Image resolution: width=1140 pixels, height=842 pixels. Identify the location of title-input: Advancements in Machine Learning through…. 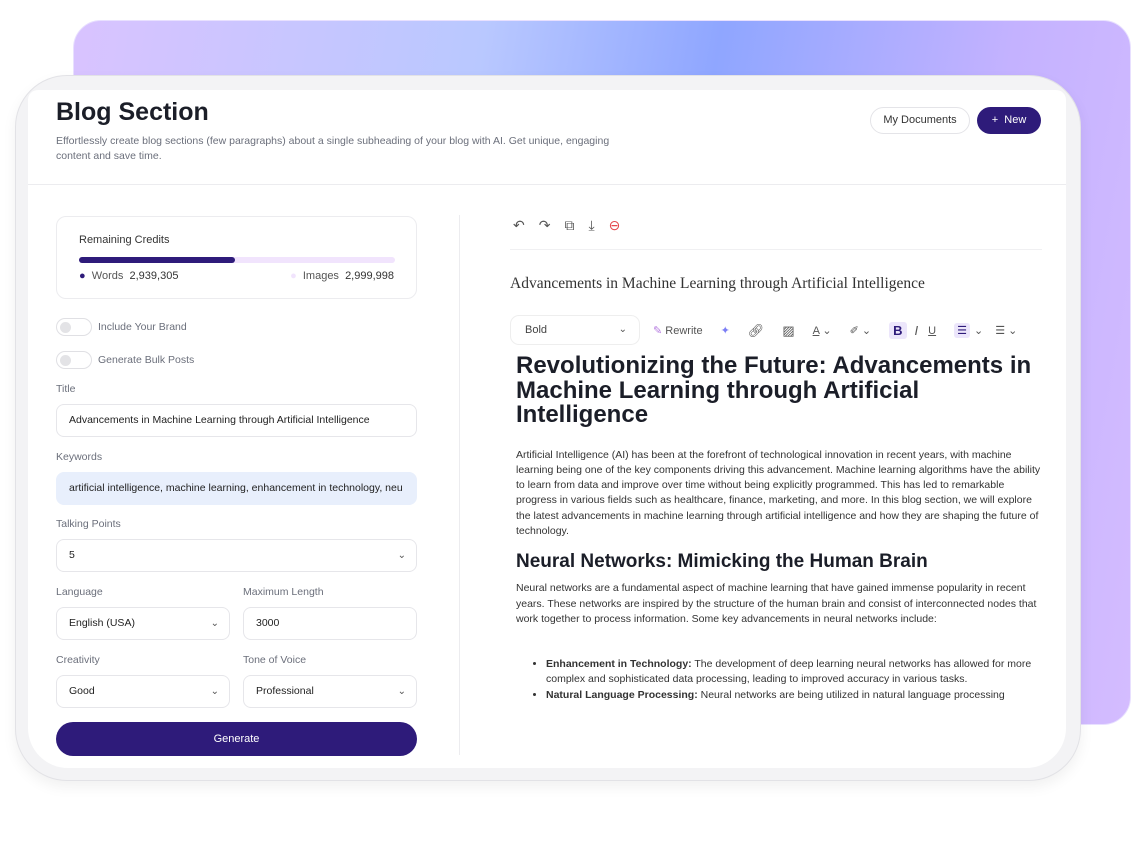
(236, 420).